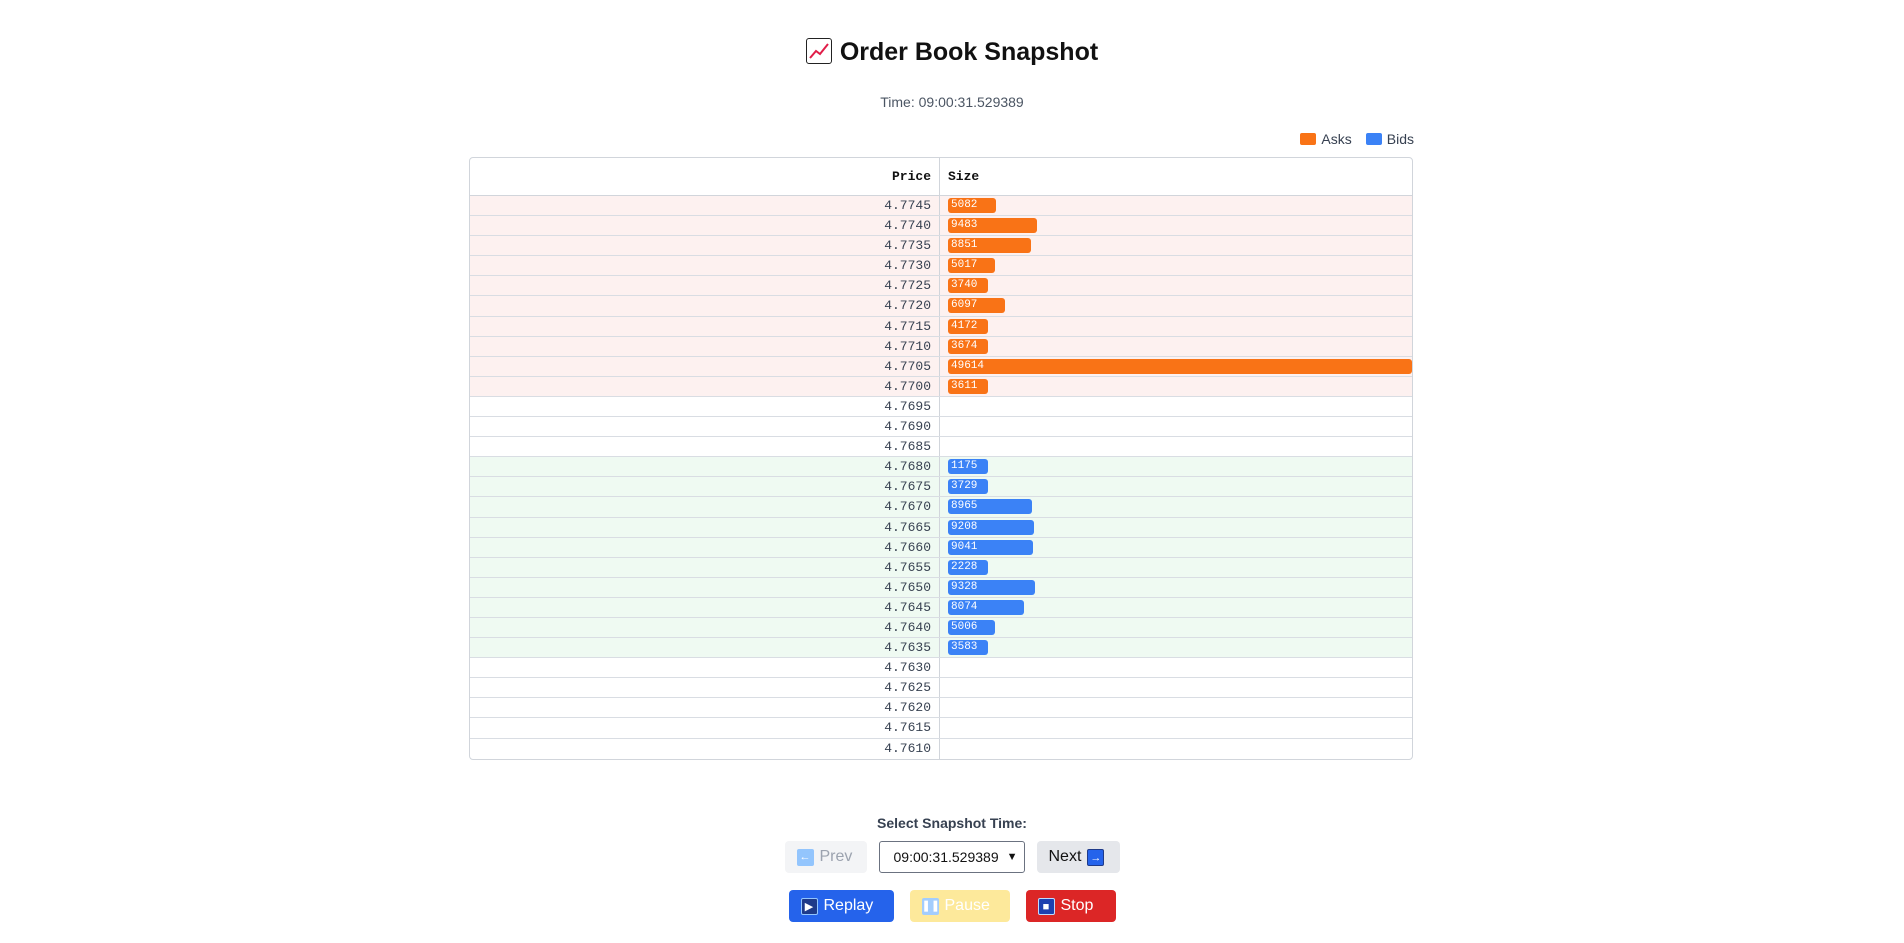 The image size is (1904, 943). I want to click on pause-button-label: Pause, so click(967, 905).